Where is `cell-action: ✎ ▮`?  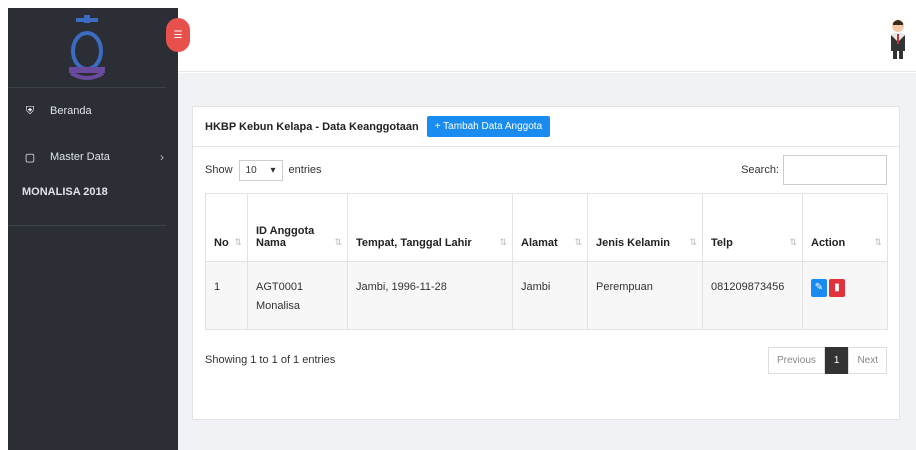 cell-action: ✎ ▮ is located at coordinates (845, 295).